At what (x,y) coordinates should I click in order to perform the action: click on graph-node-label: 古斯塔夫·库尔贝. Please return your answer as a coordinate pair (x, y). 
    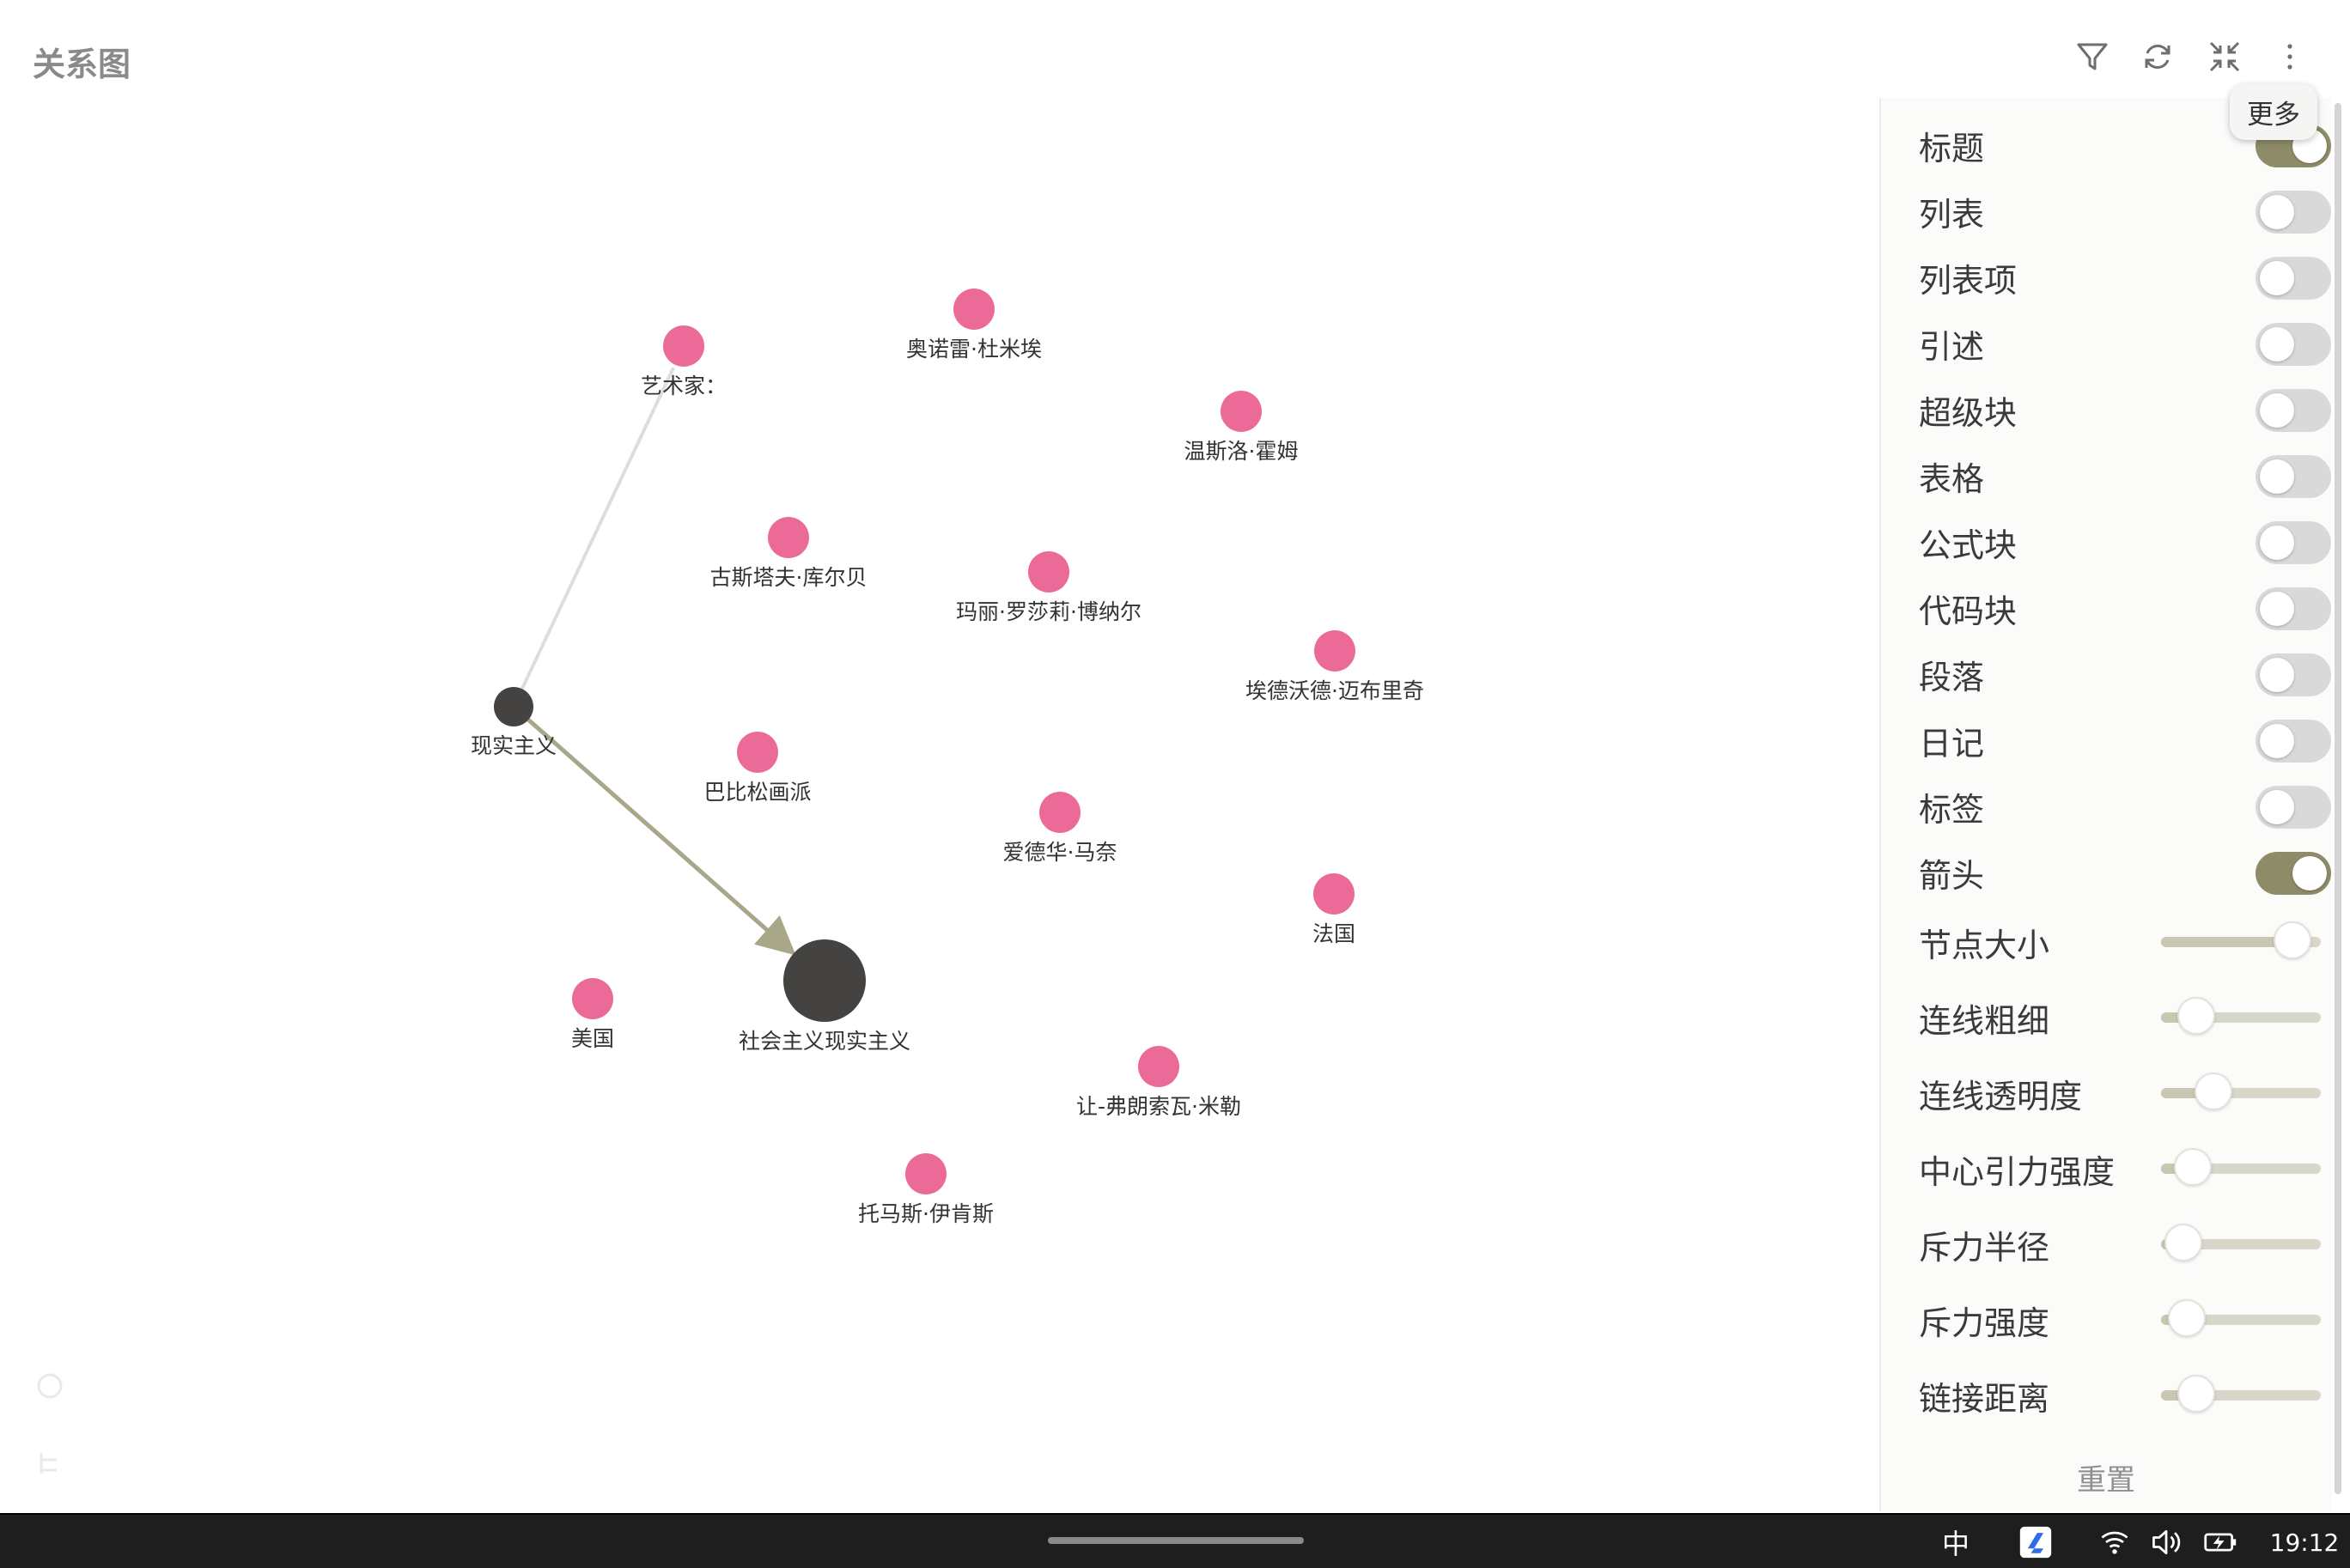
    Looking at the image, I should click on (789, 577).